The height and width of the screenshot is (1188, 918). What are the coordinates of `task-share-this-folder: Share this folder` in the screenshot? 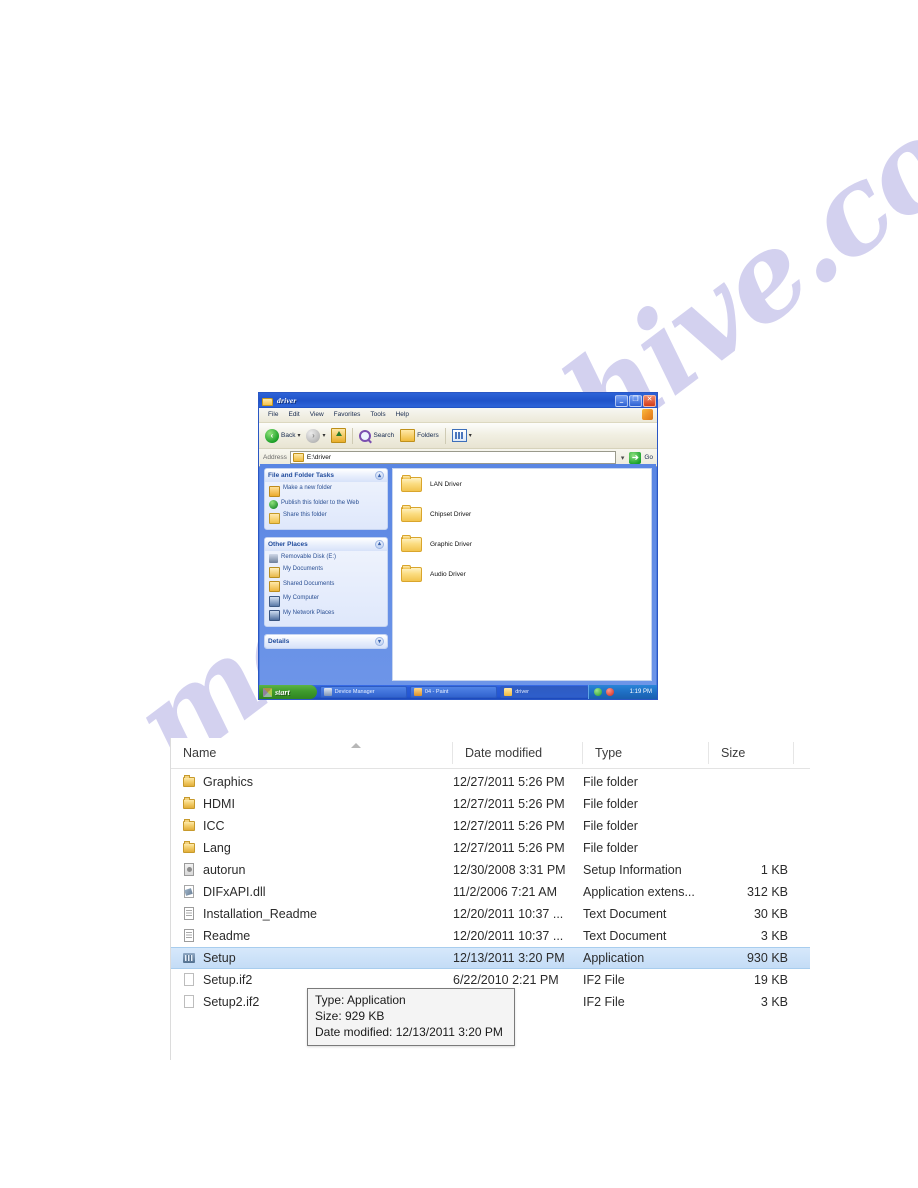 It's located at (326, 518).